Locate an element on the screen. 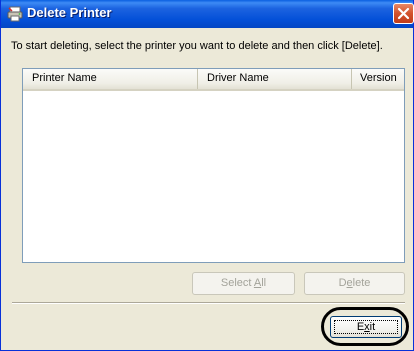 Image resolution: width=414 pixels, height=351 pixels. delete-button: Delete is located at coordinates (354, 283).